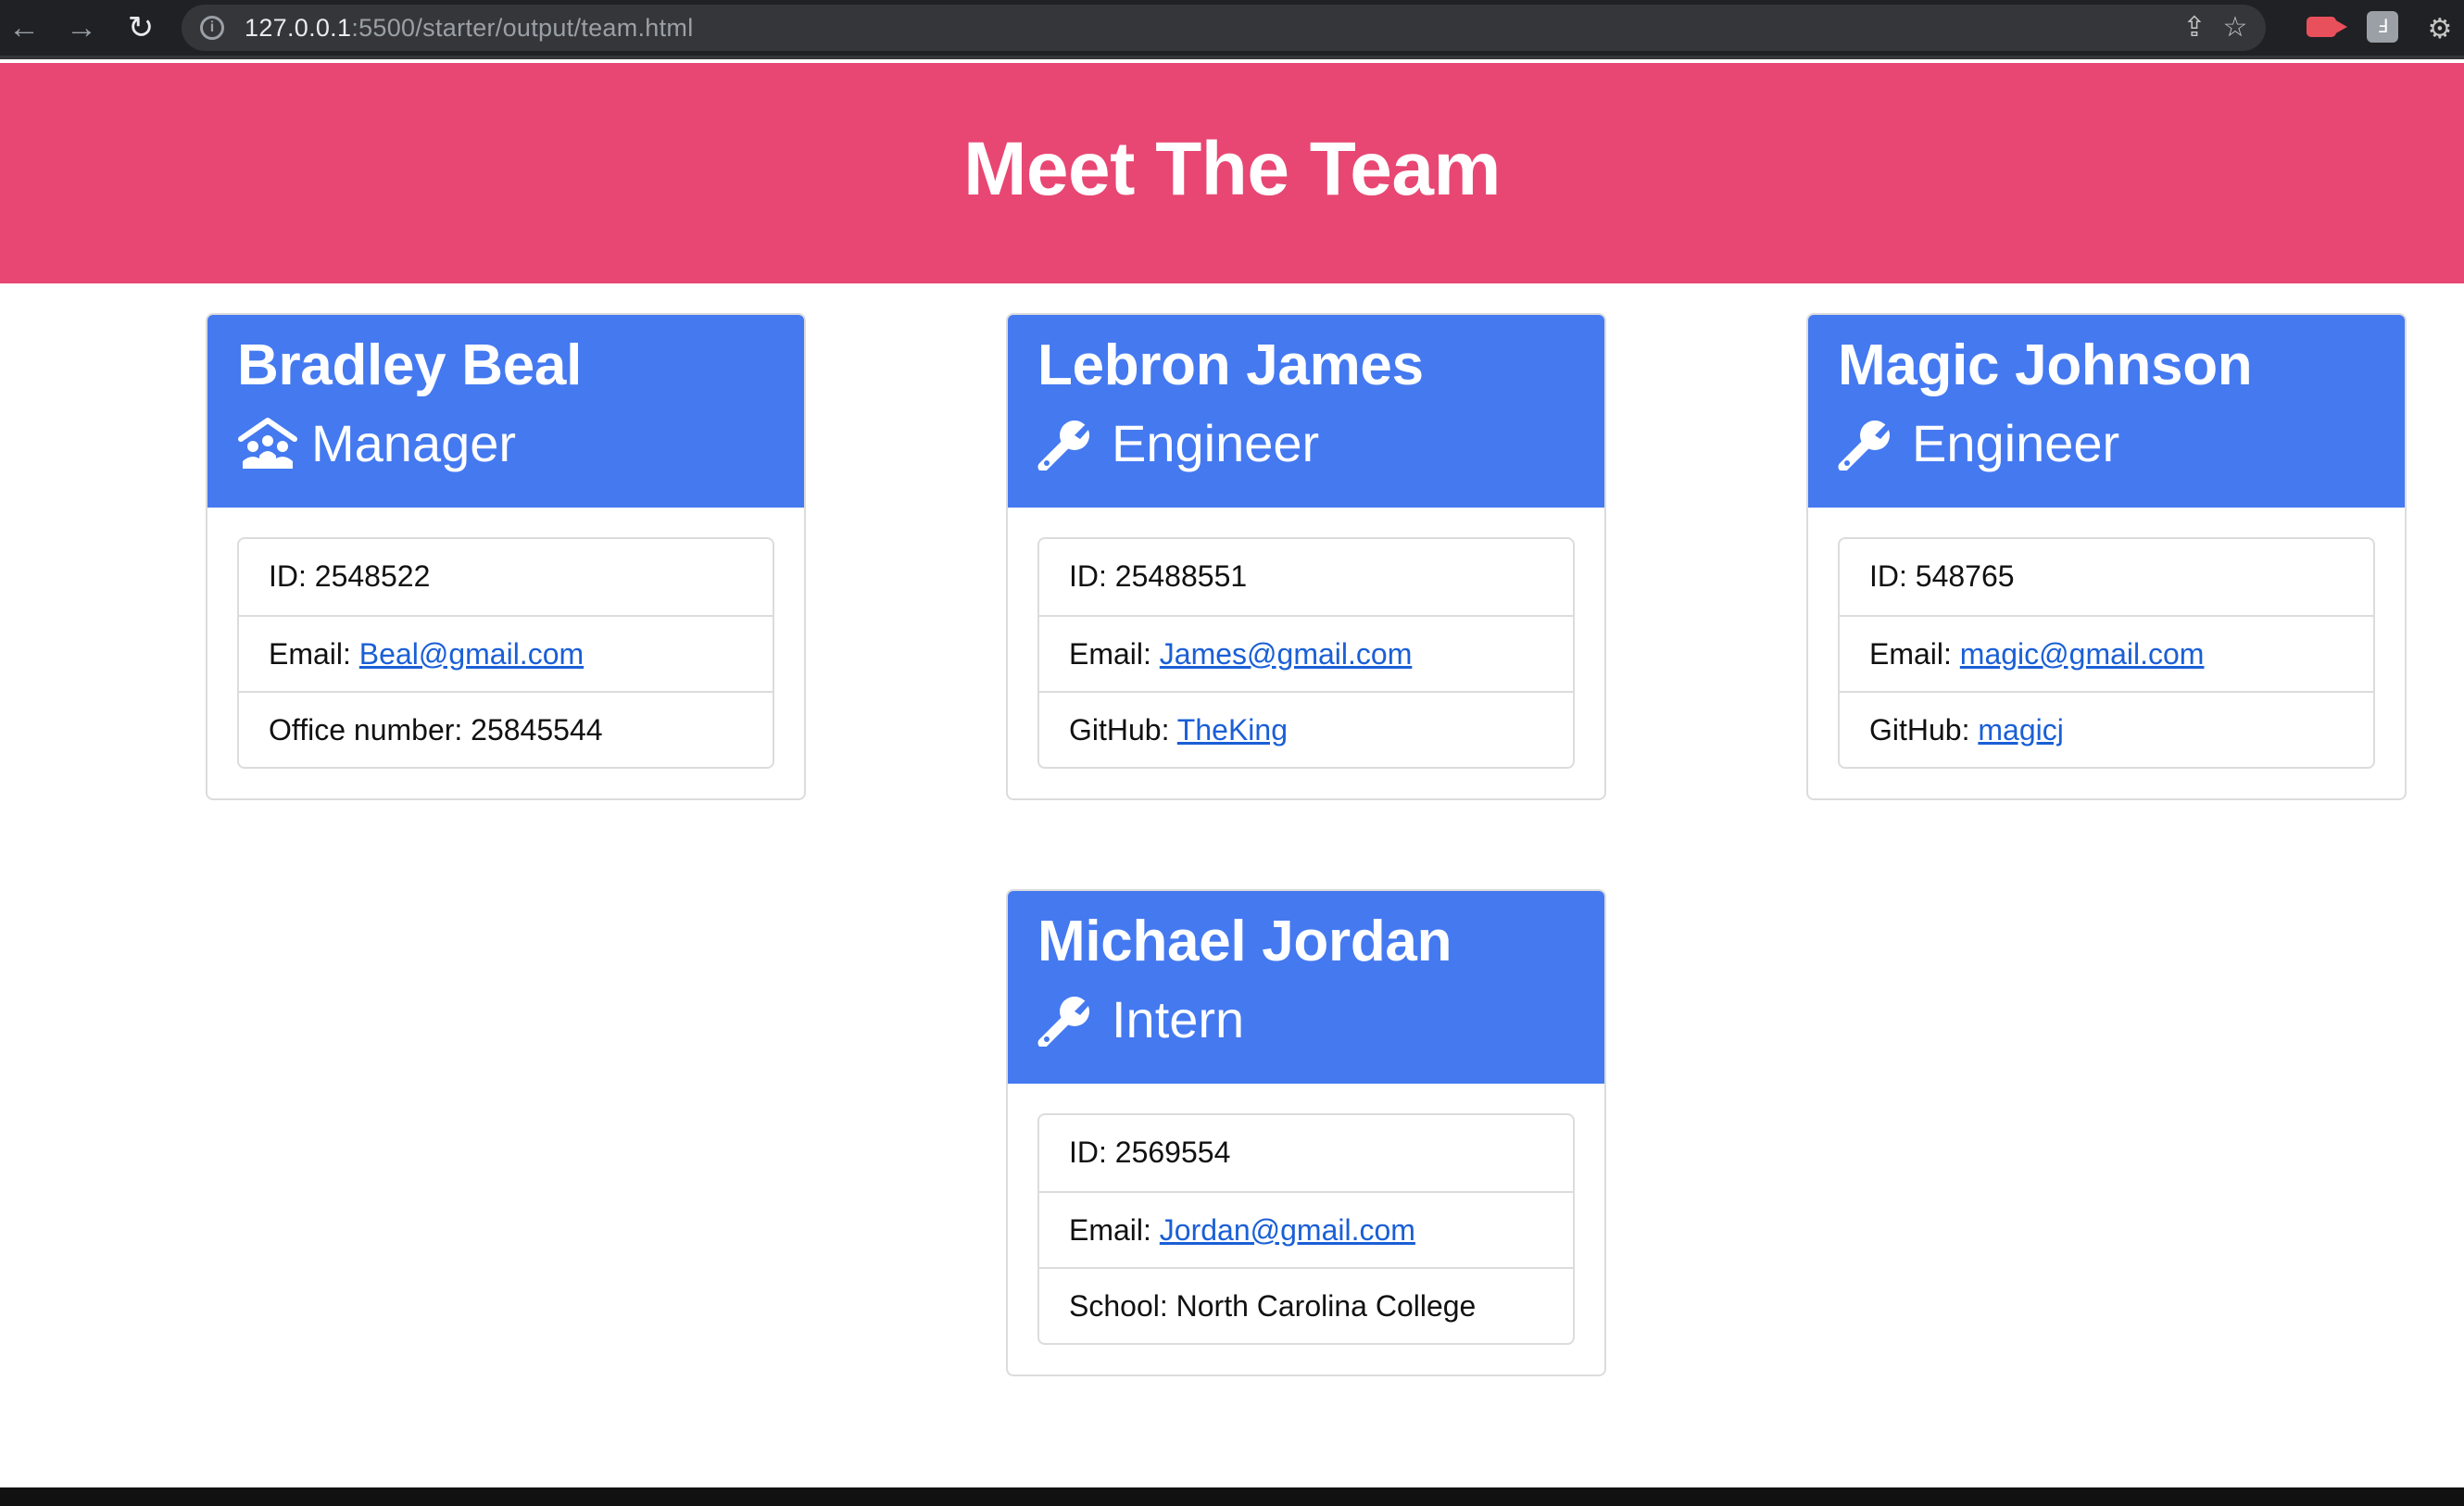  What do you see at coordinates (471, 654) in the screenshot?
I see `email-link: Beal@gmail.com` at bounding box center [471, 654].